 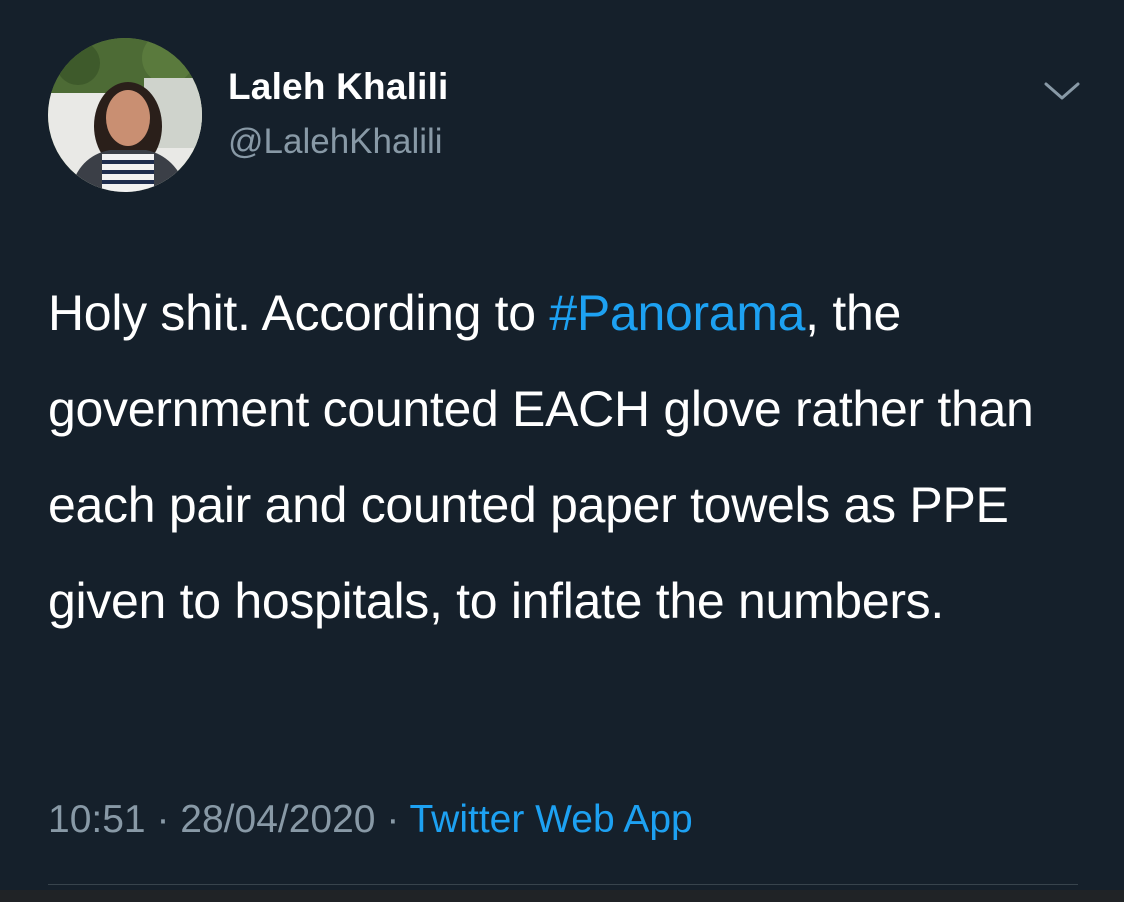 I want to click on divider, so click(x=563, y=884).